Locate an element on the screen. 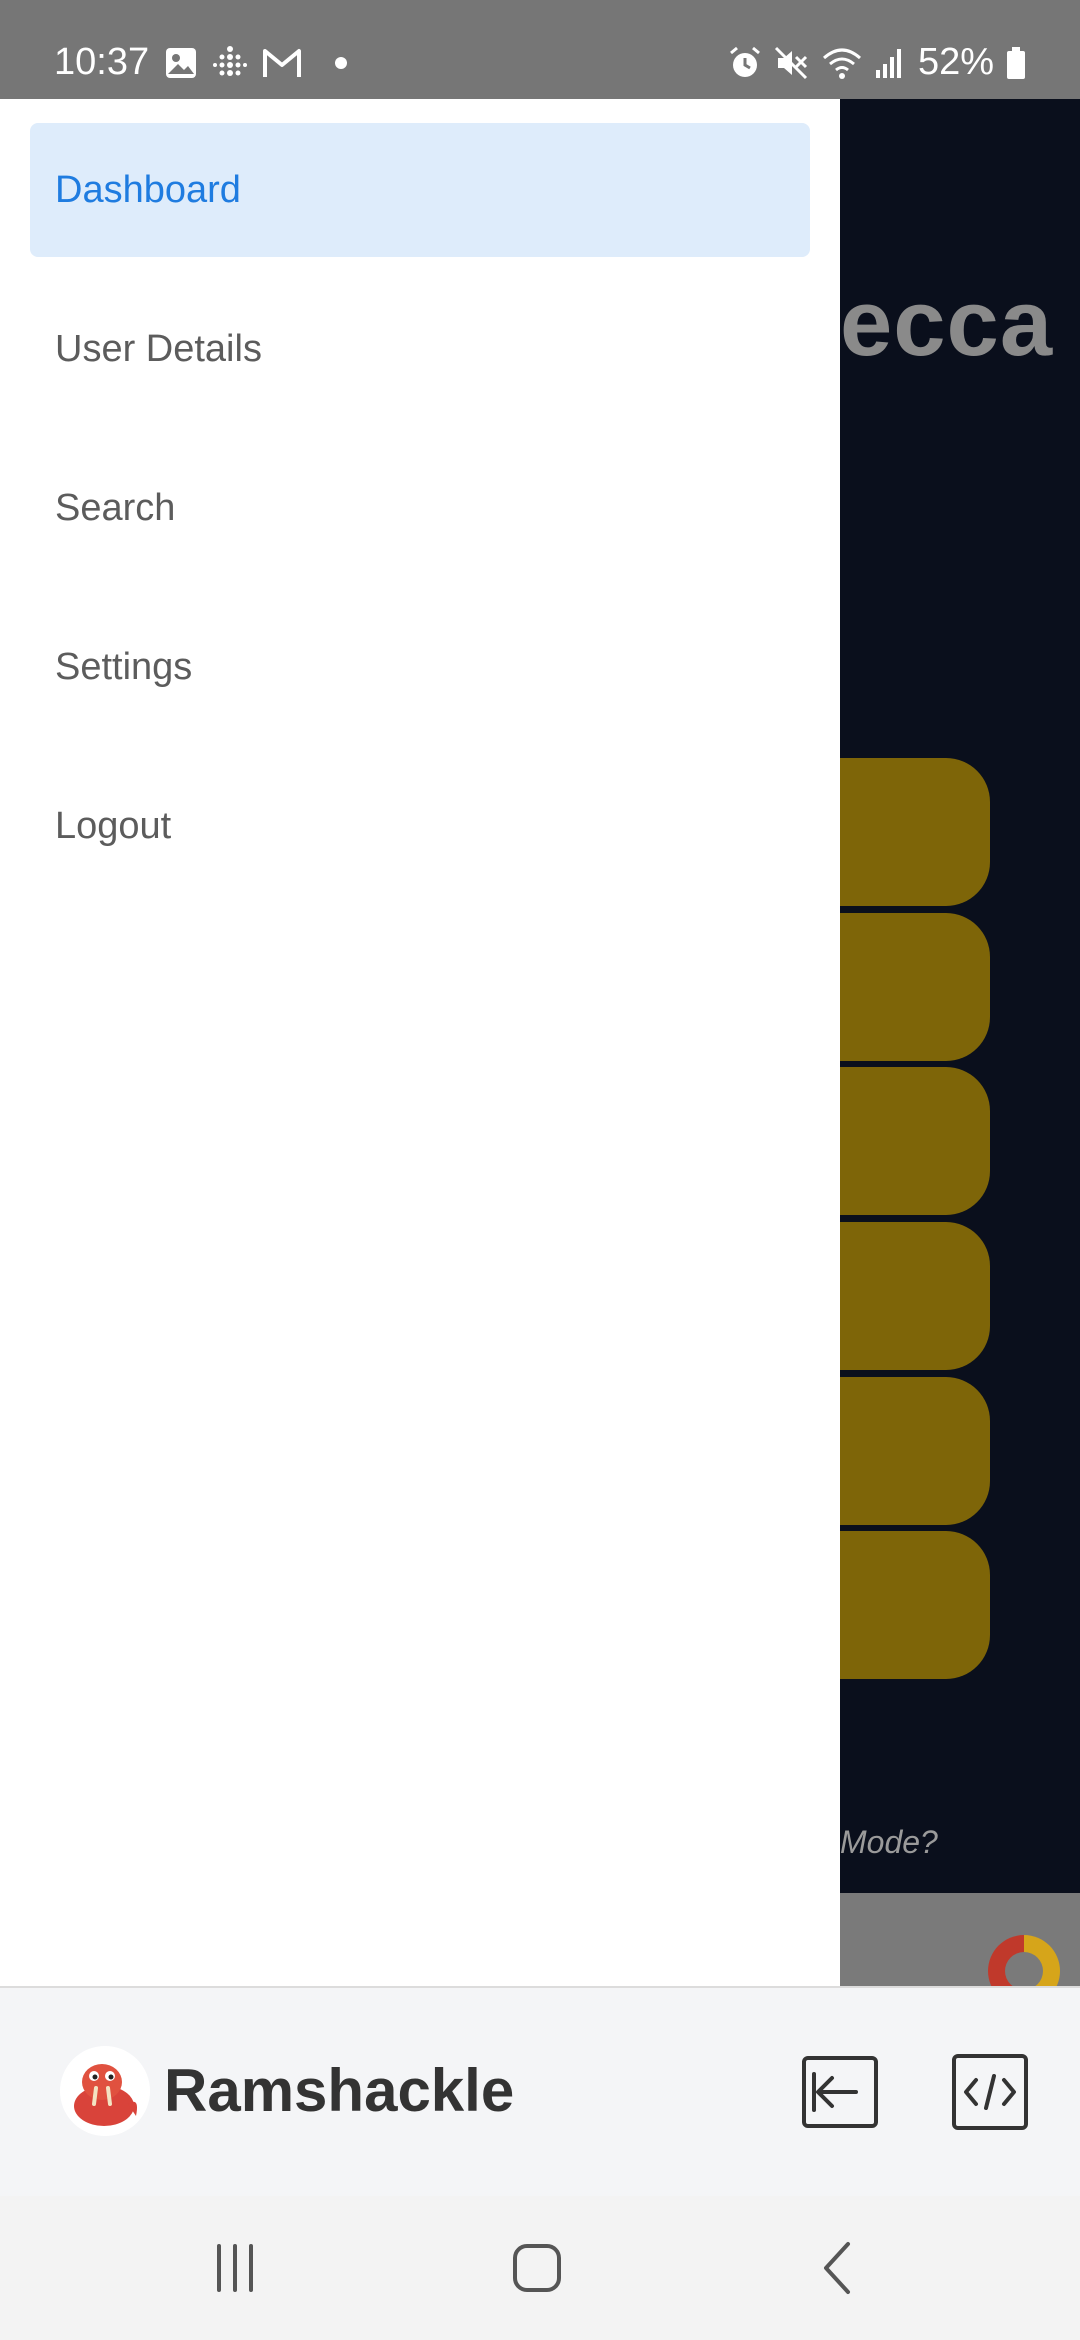 The height and width of the screenshot is (2340, 1080). back-button is located at coordinates (840, 2268).